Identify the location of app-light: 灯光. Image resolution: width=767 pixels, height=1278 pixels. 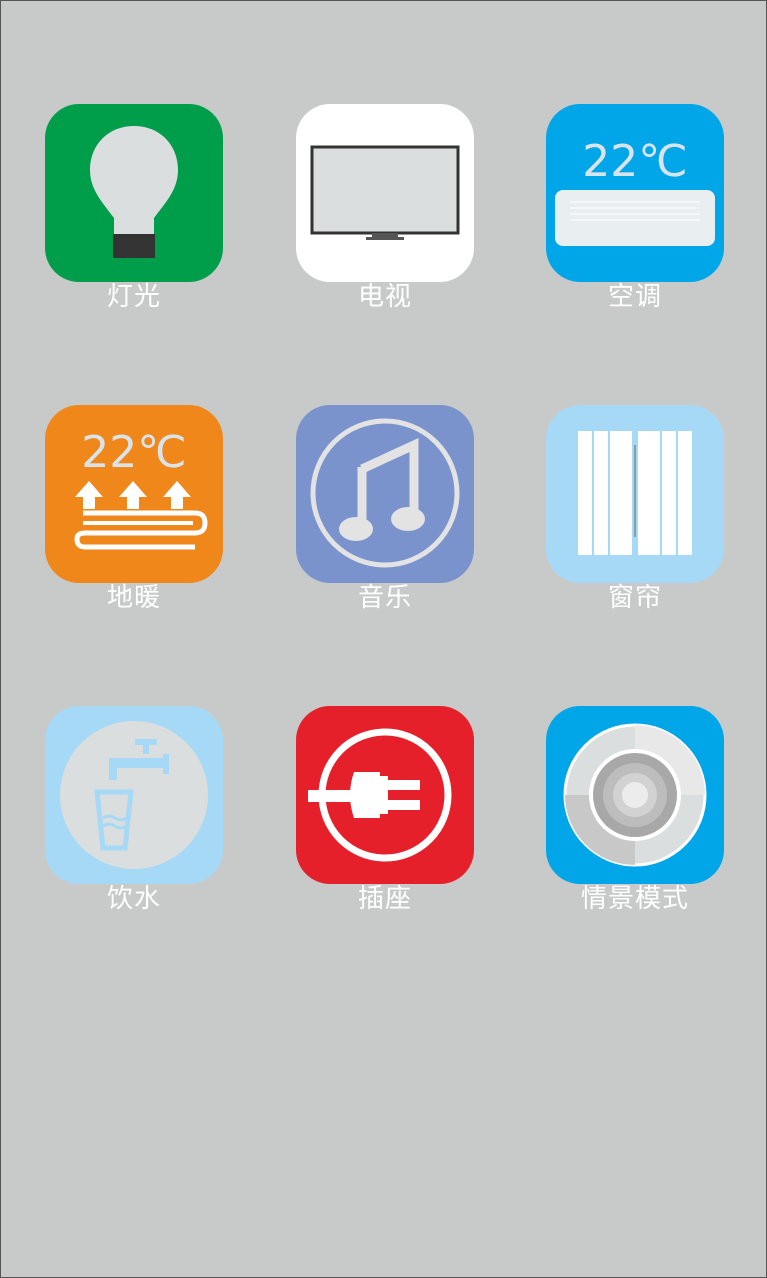
(135, 214).